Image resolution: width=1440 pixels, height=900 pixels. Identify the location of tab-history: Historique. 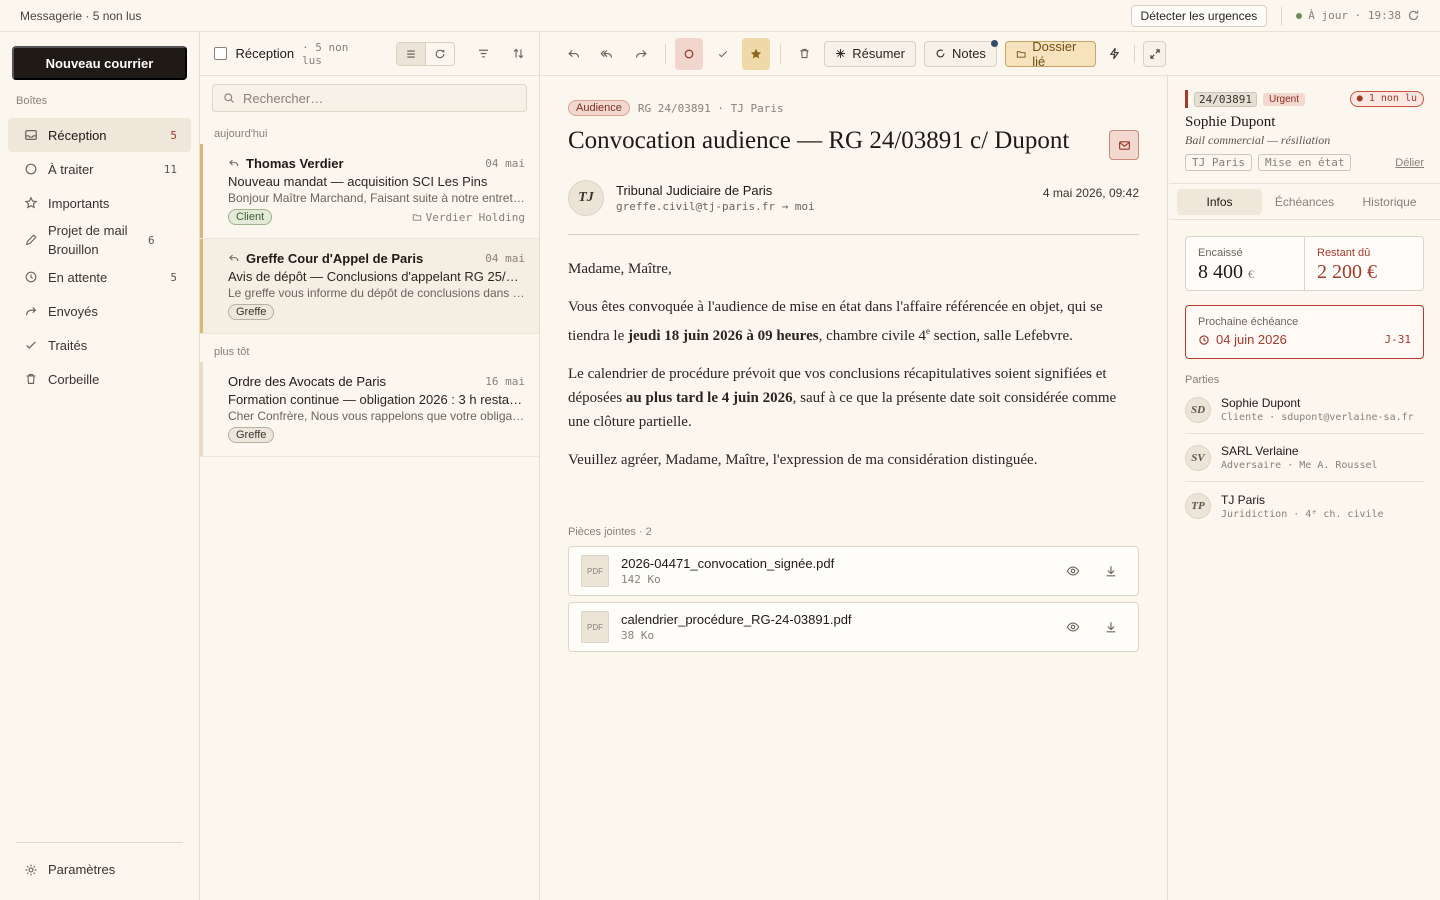
(1389, 202).